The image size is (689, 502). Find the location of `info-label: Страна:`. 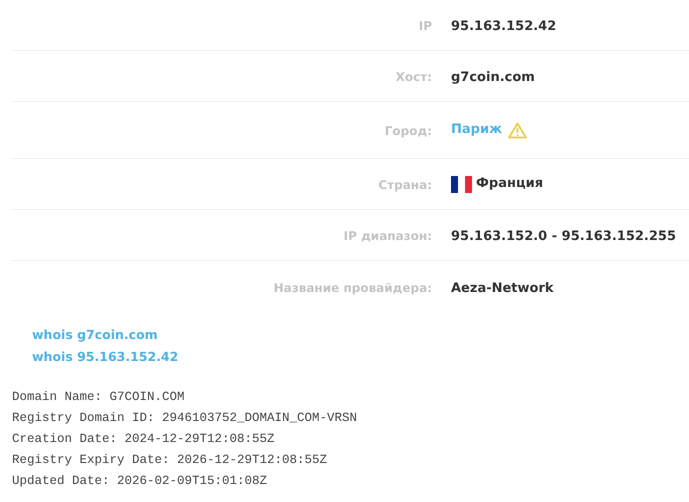

info-label: Страна: is located at coordinates (405, 185).